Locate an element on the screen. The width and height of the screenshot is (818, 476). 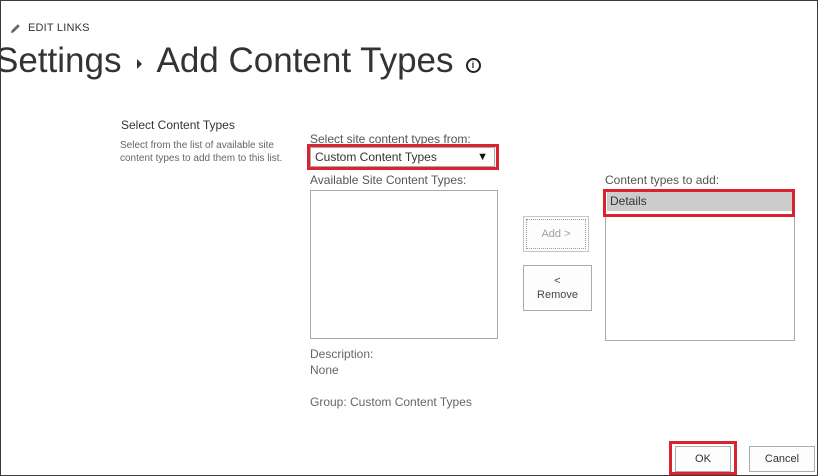
focus-outline is located at coordinates (556, 234).